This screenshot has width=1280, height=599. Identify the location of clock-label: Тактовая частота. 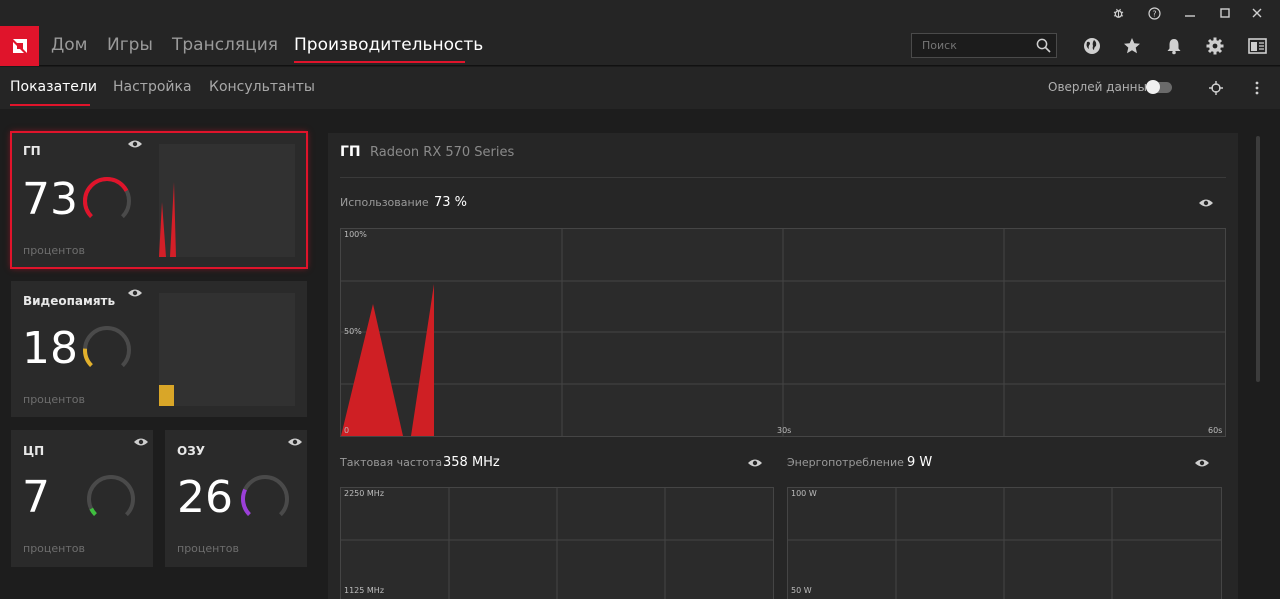
(391, 462).